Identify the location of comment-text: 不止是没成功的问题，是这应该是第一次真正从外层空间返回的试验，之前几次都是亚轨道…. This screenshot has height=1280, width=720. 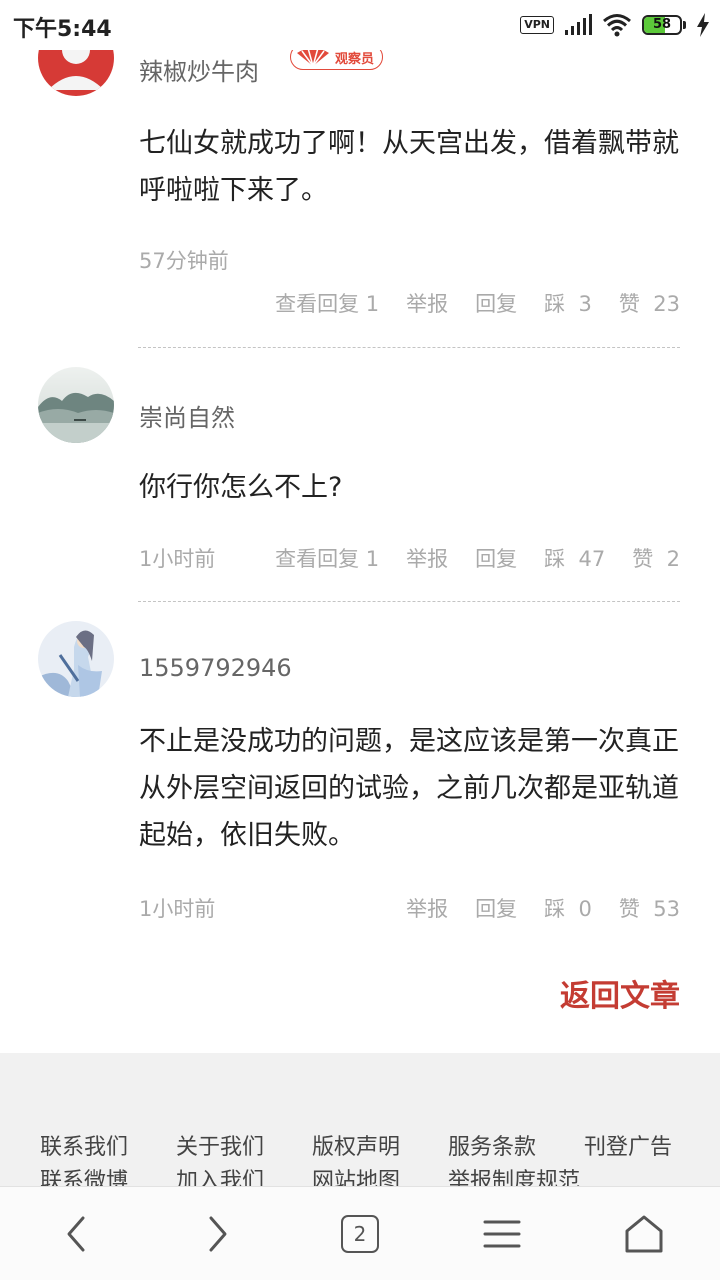
(409, 788).